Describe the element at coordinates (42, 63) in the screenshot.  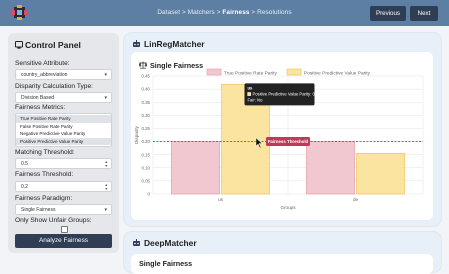
I see `sensitive-attribute-label: Sensitive Attribute:` at that location.